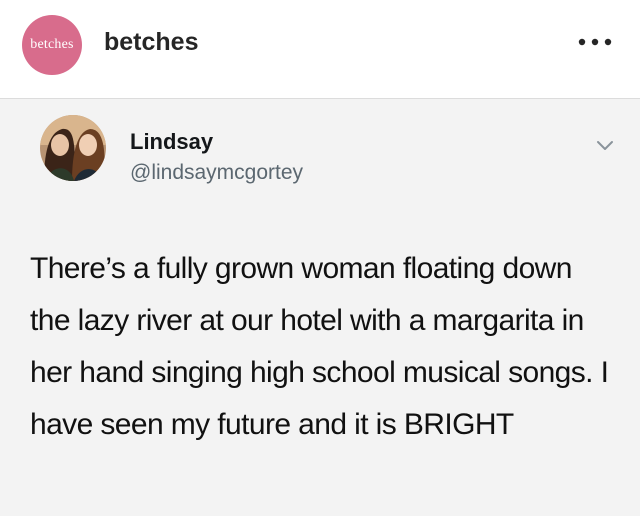 The height and width of the screenshot is (516, 640). I want to click on chevron-down-icon, so click(605, 145).